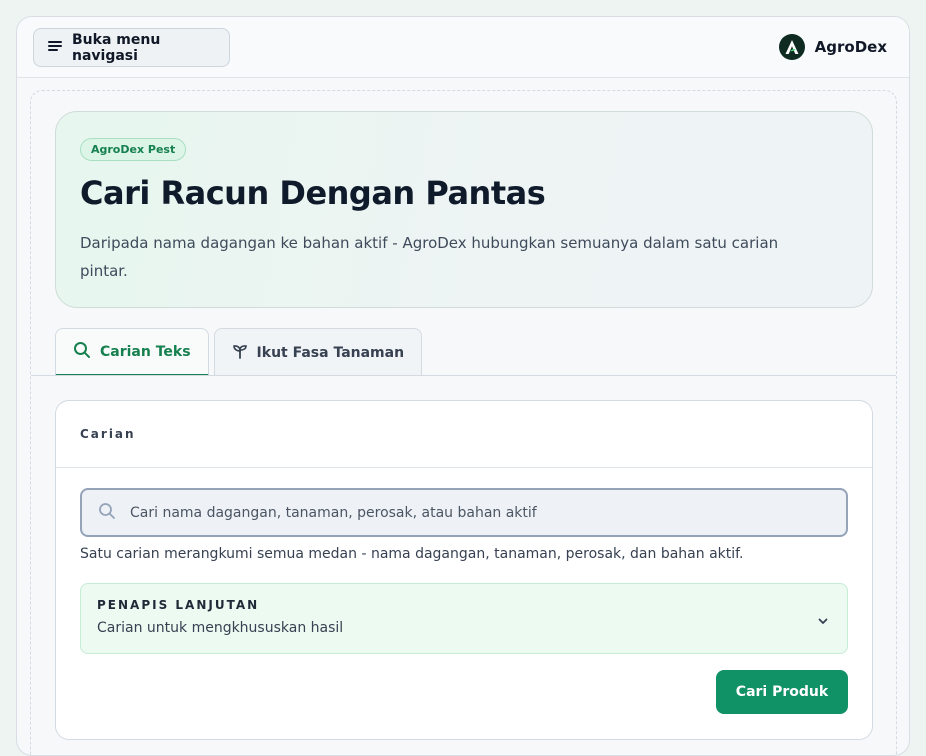 This screenshot has width=926, height=756. I want to click on advanced-filter-subtitle: Carian untuk mengkhususkan hasil, so click(220, 628).